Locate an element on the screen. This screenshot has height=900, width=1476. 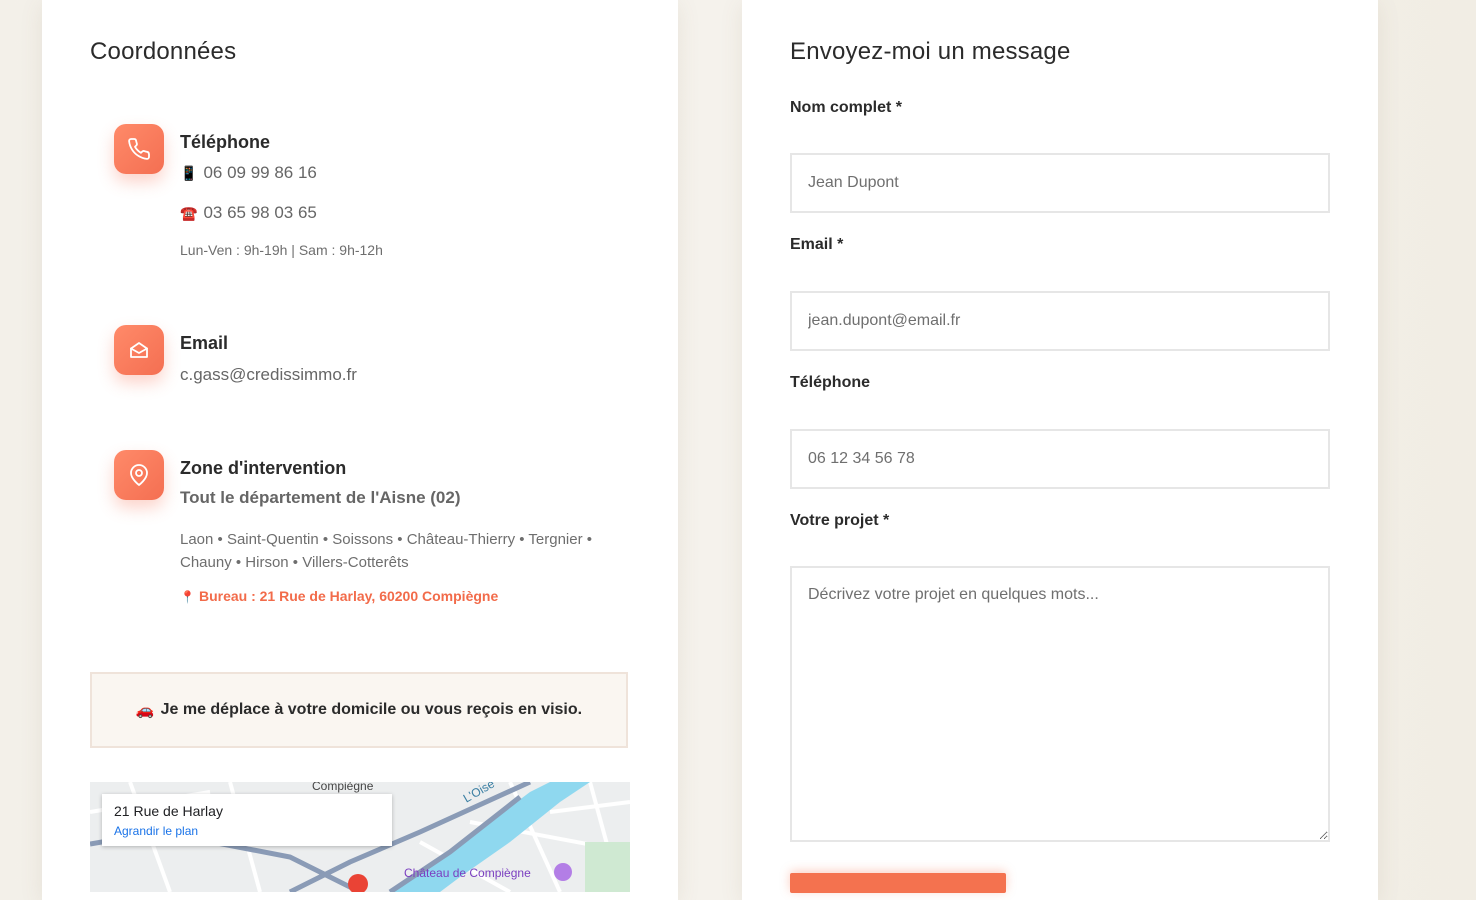
email-address: c.gass@credissimmo.fr is located at coordinates (268, 375).